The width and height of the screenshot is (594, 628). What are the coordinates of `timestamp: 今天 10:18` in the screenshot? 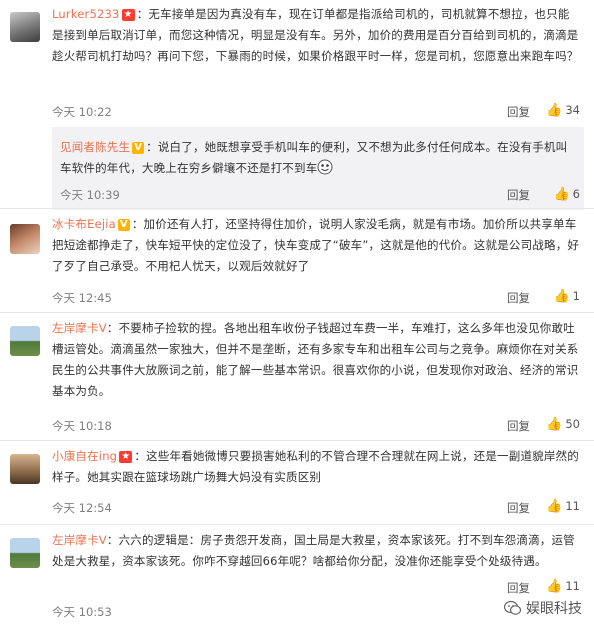 It's located at (82, 426).